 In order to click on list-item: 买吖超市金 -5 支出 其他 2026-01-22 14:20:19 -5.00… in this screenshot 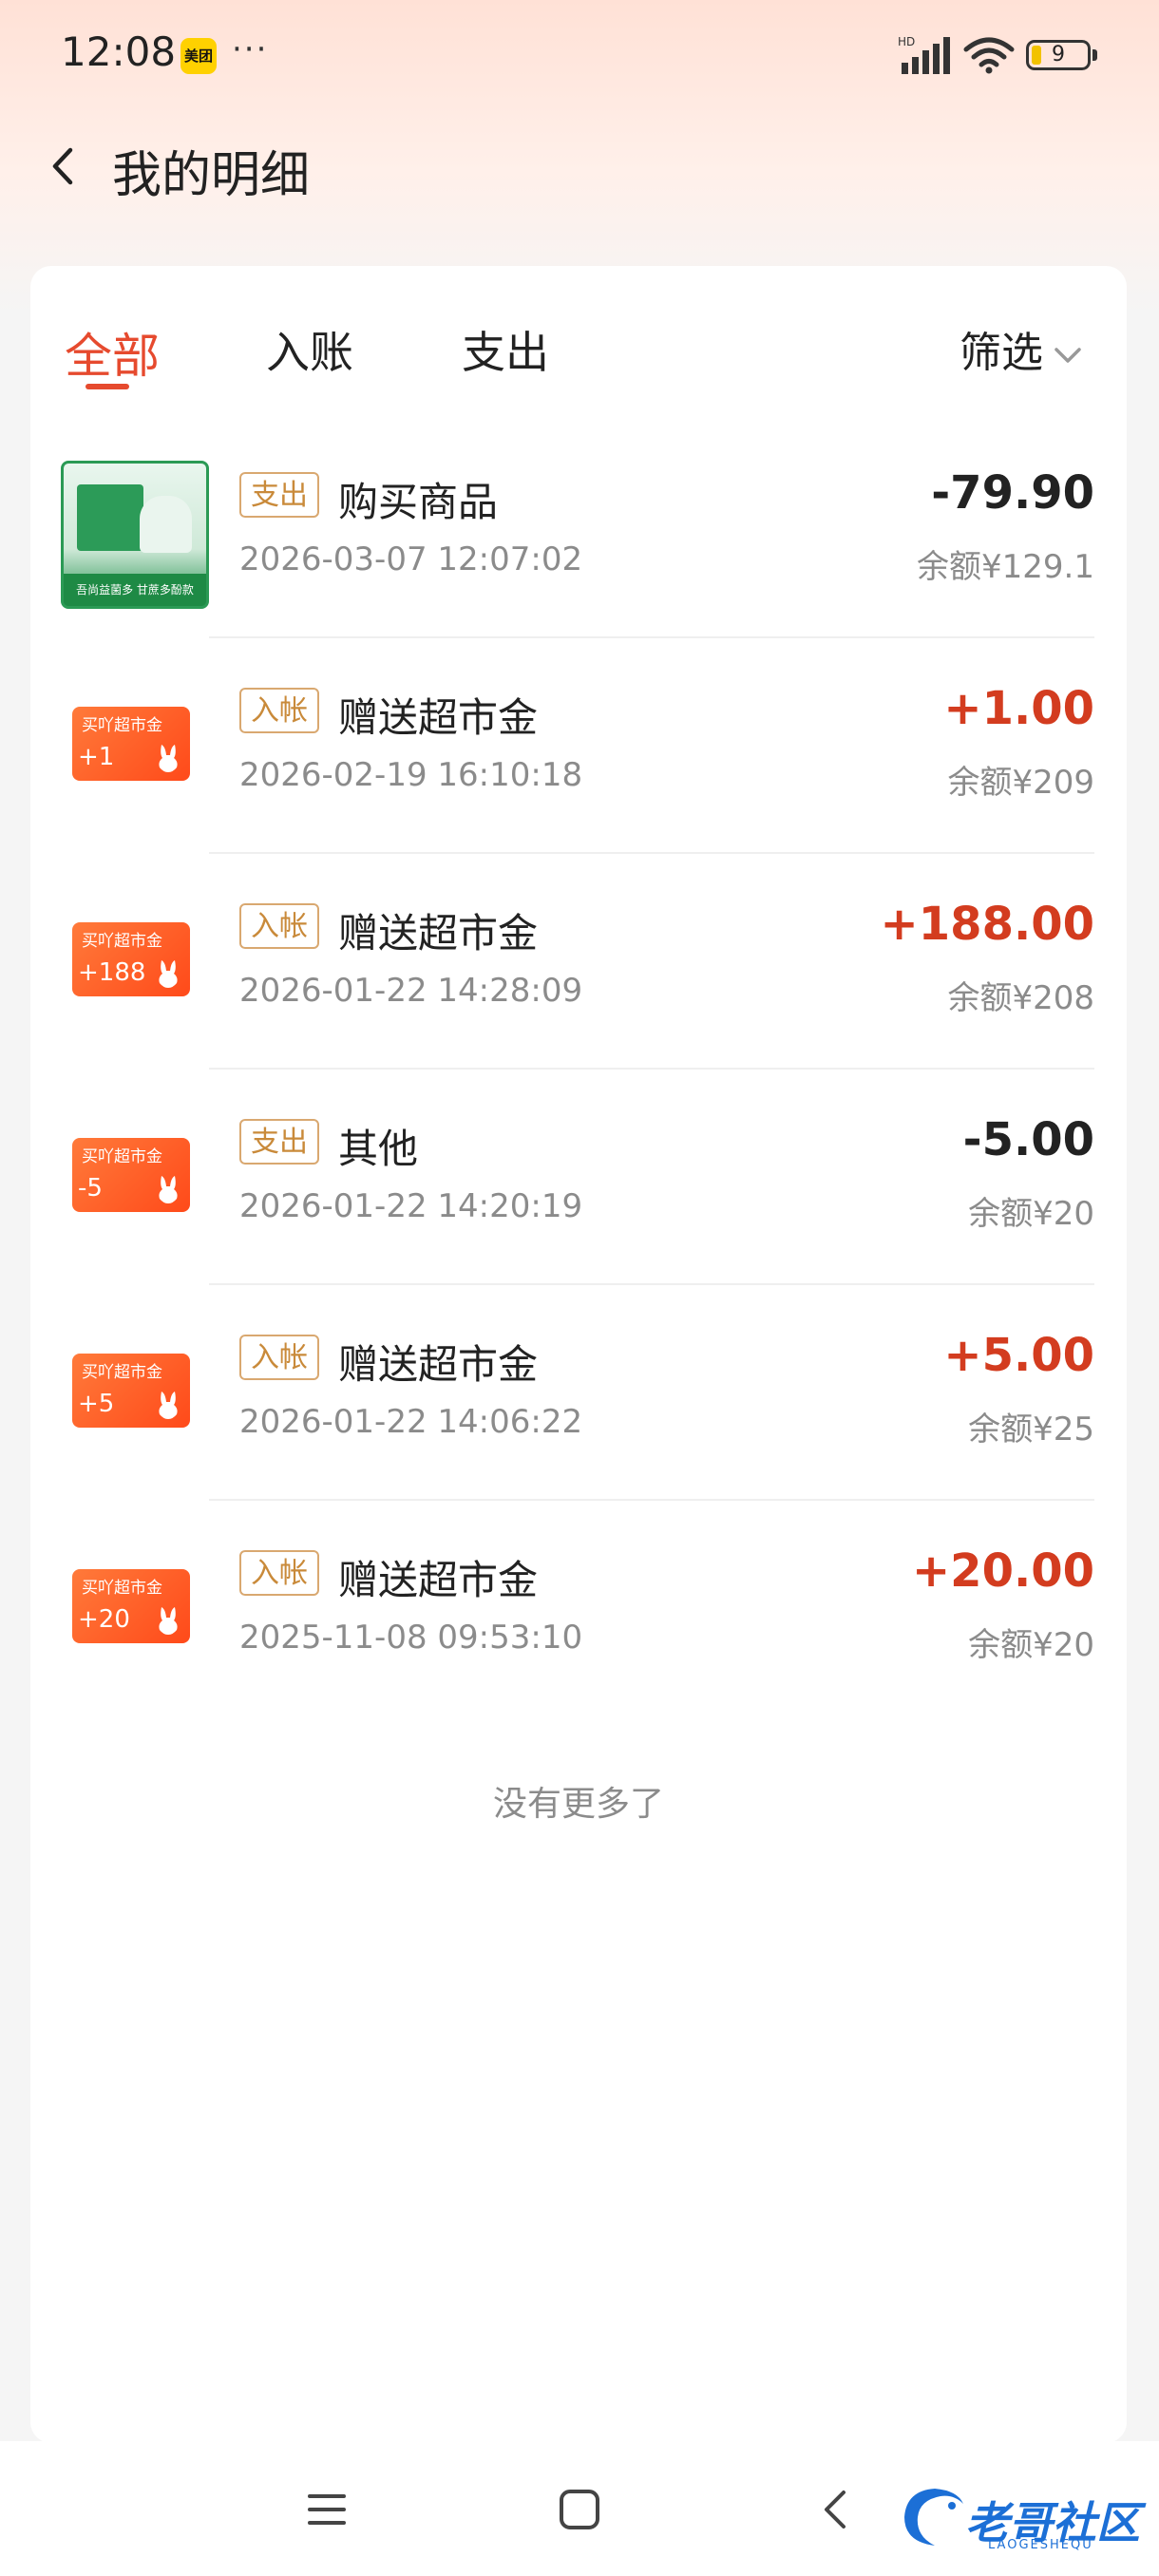, I will do `click(578, 1177)`.